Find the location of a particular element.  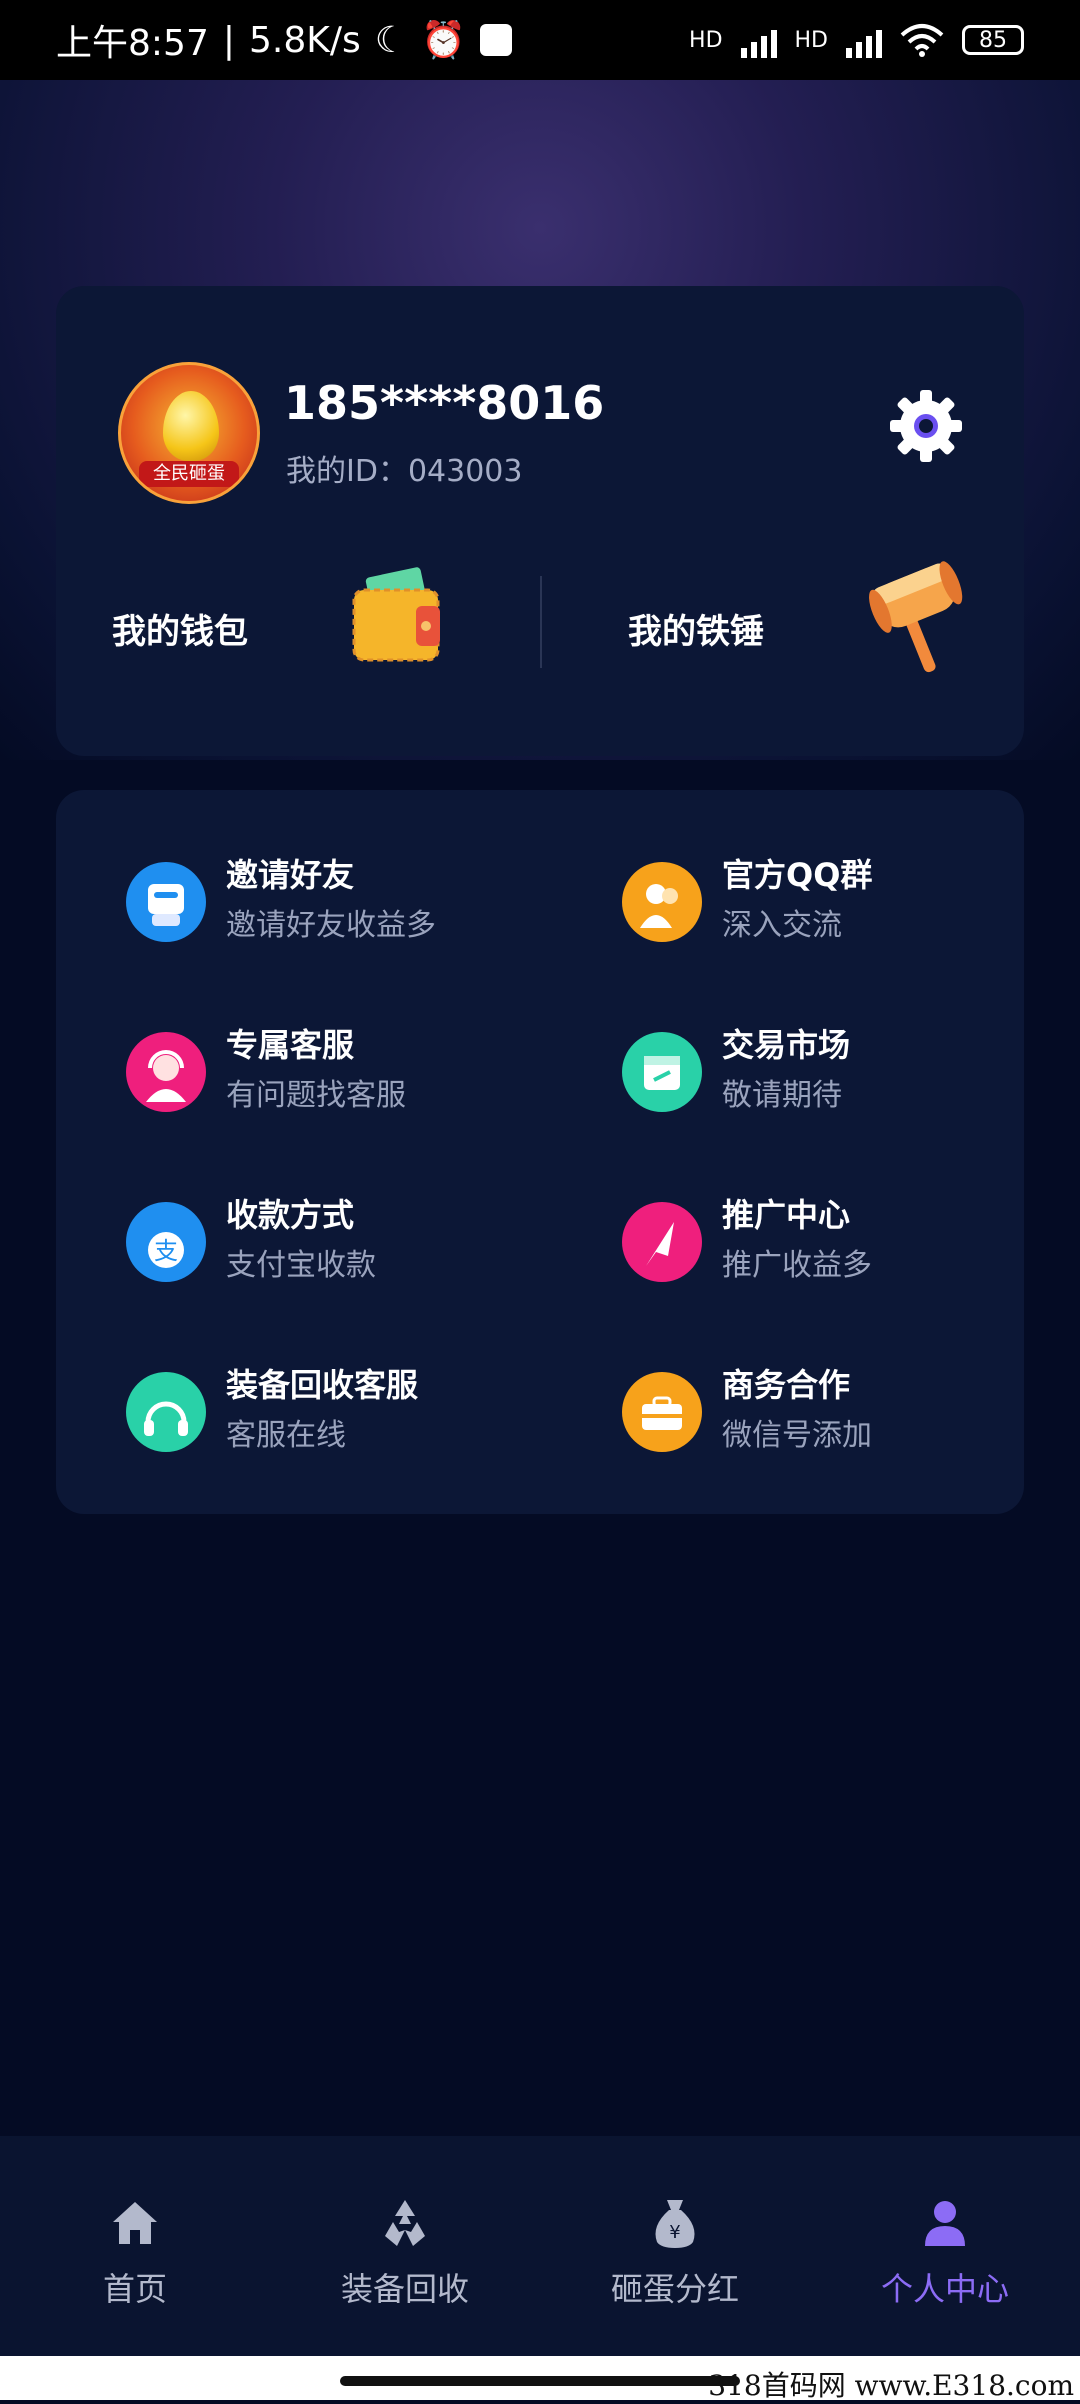

menu-item-qq-group: 官方QQ群 深入交流 is located at coordinates (842, 905).